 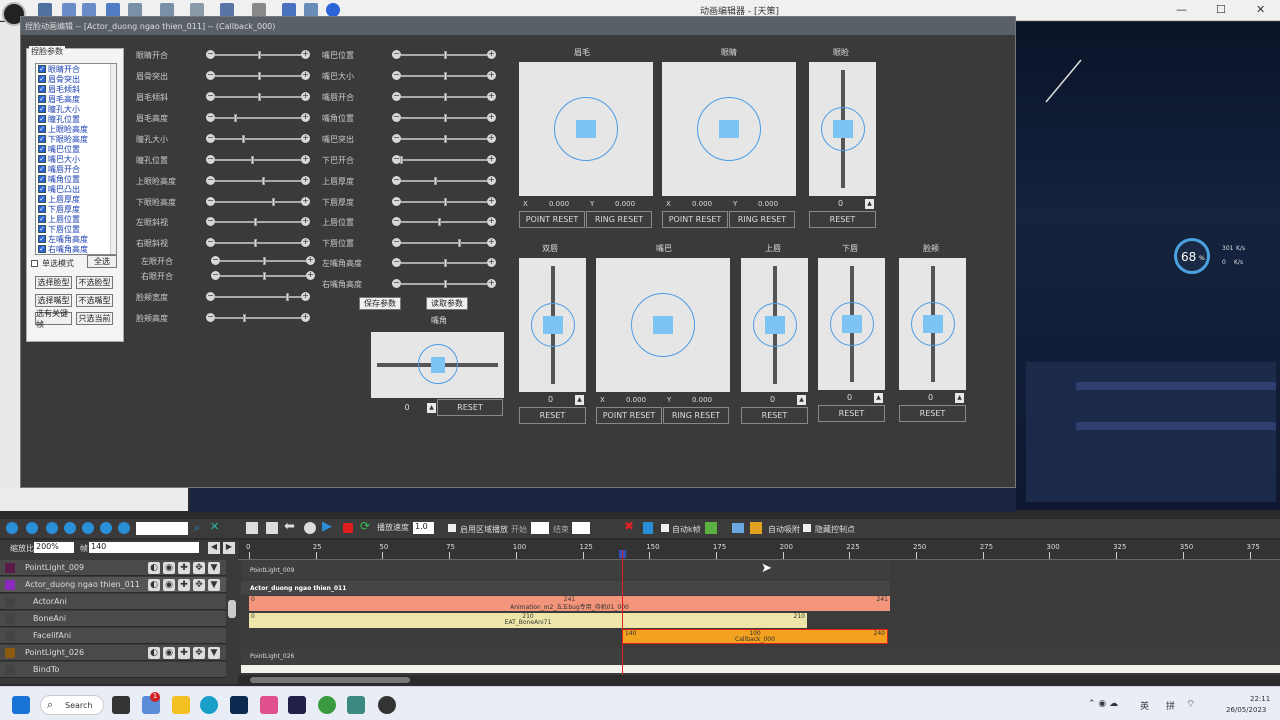 I want to click on select-keyed-button: 选有关键帧, so click(x=53, y=319).